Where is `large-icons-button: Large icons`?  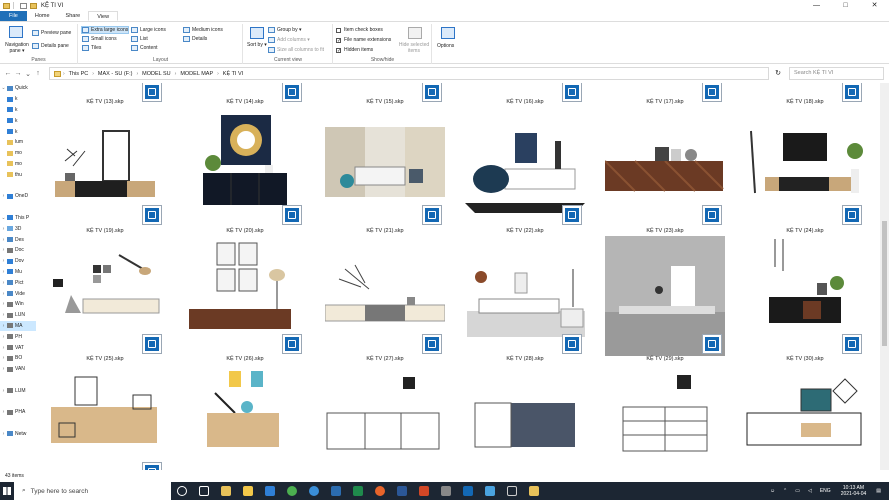 large-icons-button: Large icons is located at coordinates (148, 30).